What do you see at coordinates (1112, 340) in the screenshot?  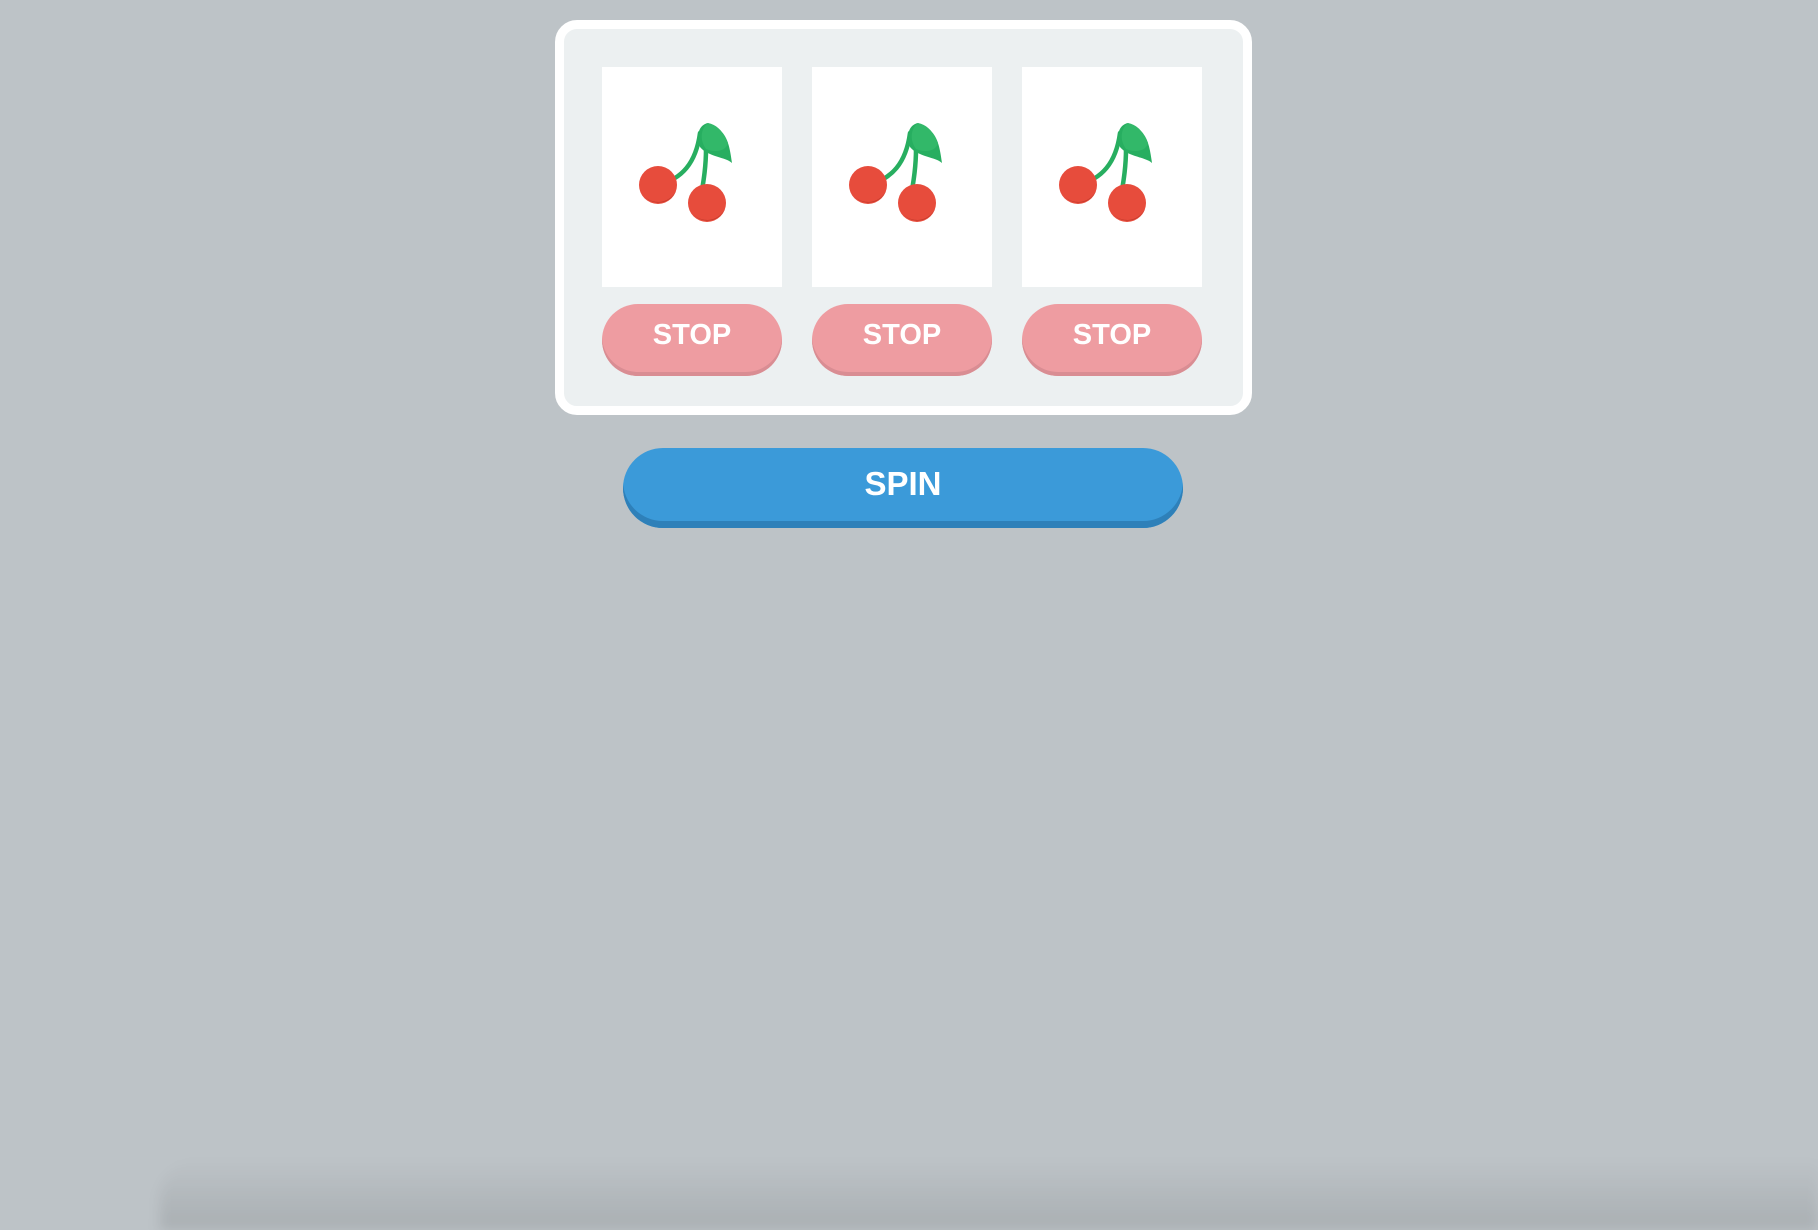 I see `stop-button-3: STOP` at bounding box center [1112, 340].